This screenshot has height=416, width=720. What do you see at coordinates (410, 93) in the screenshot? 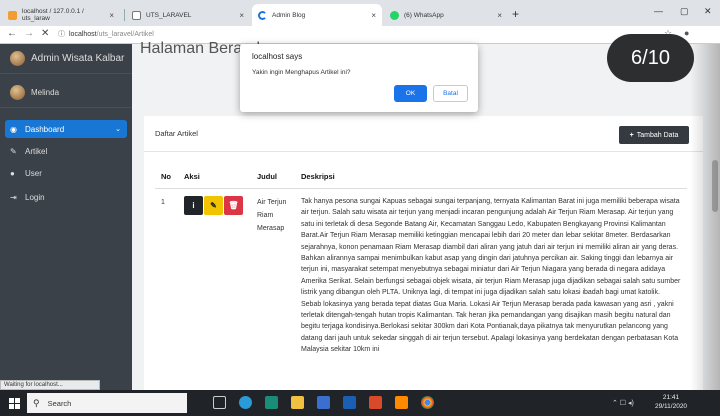
I see `dialog-ok-button: OK` at bounding box center [410, 93].